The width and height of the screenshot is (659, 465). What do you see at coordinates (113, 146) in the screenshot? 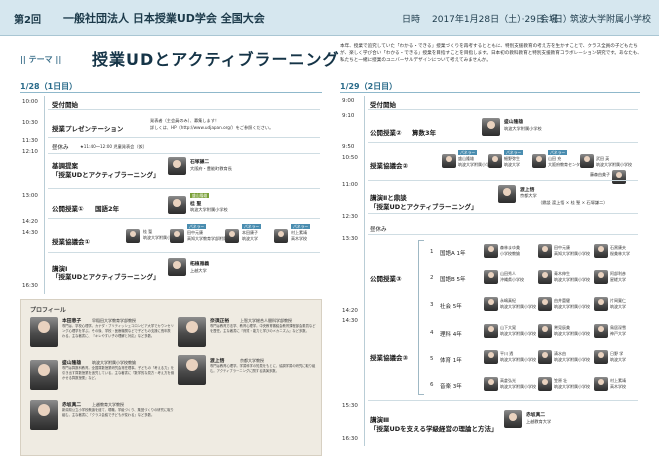
I see `break-note: ★11:40〜12:00 児童発表会（仮）` at bounding box center [113, 146].